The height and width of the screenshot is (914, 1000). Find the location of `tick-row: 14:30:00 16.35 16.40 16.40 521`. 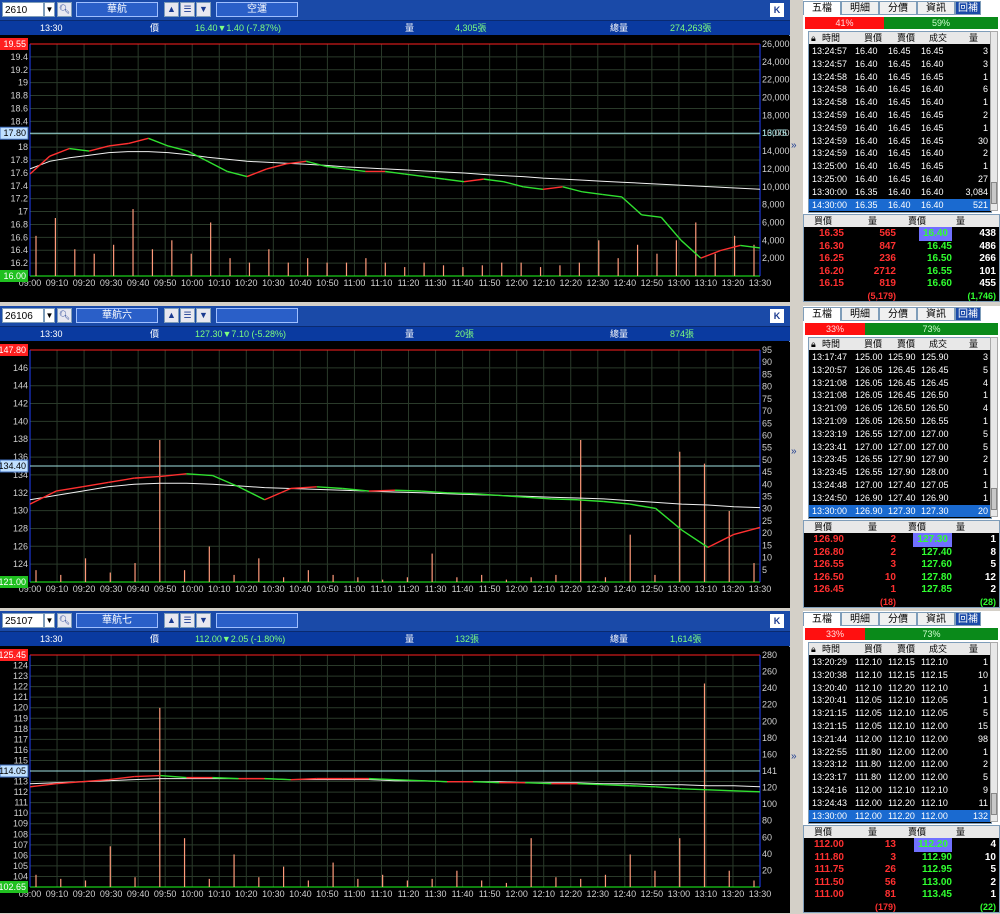

tick-row: 14:30:00 16.35 16.40 16.40 521 is located at coordinates (900, 204).